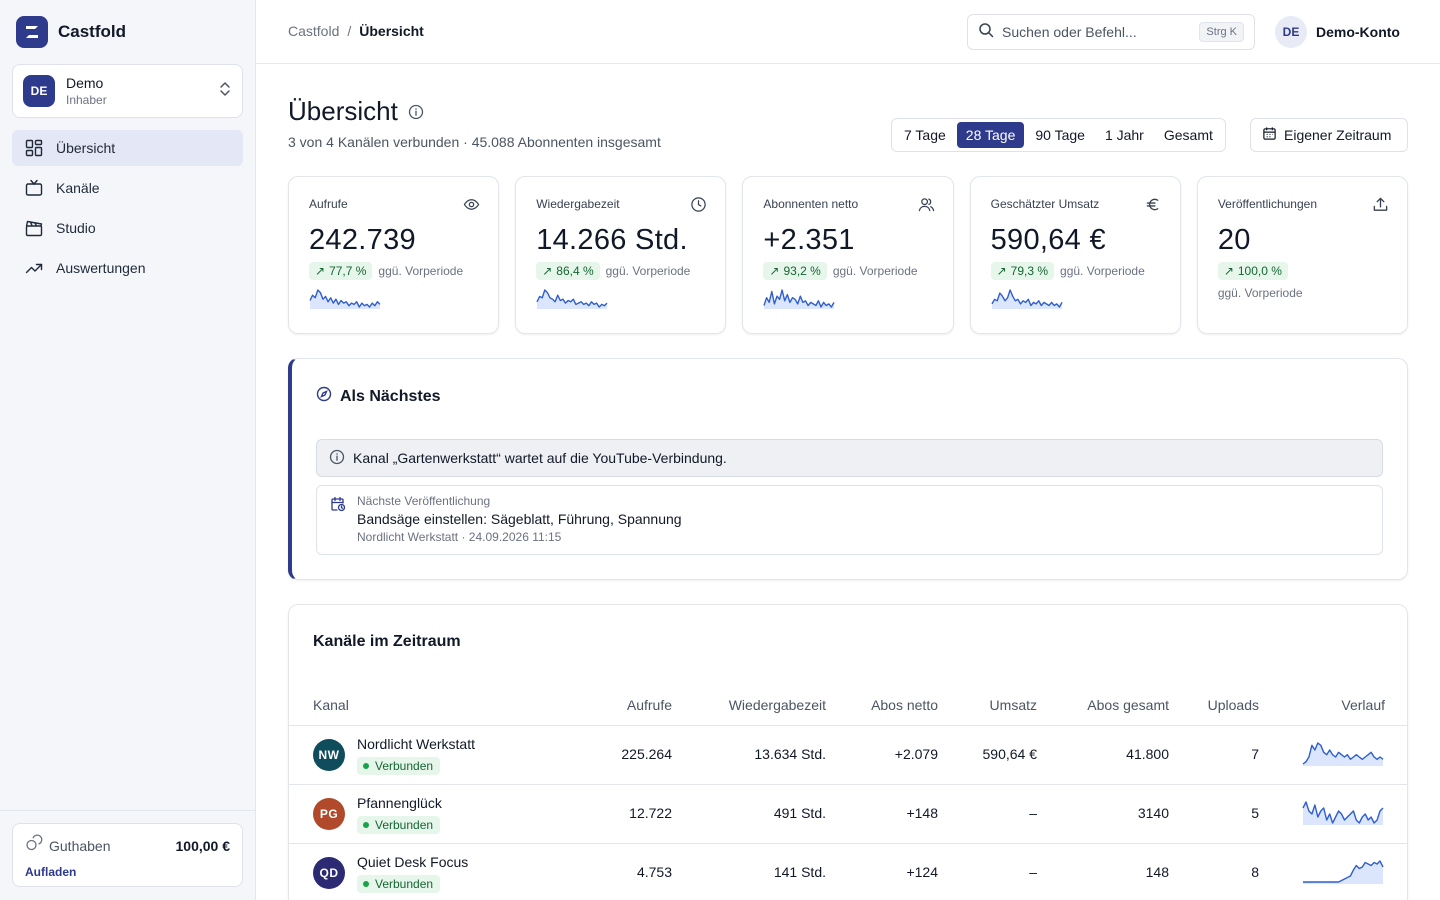 This screenshot has width=1440, height=900. I want to click on sidebar-nav: Übersicht Kanäle Studio Auswertungen, so click(127, 210).